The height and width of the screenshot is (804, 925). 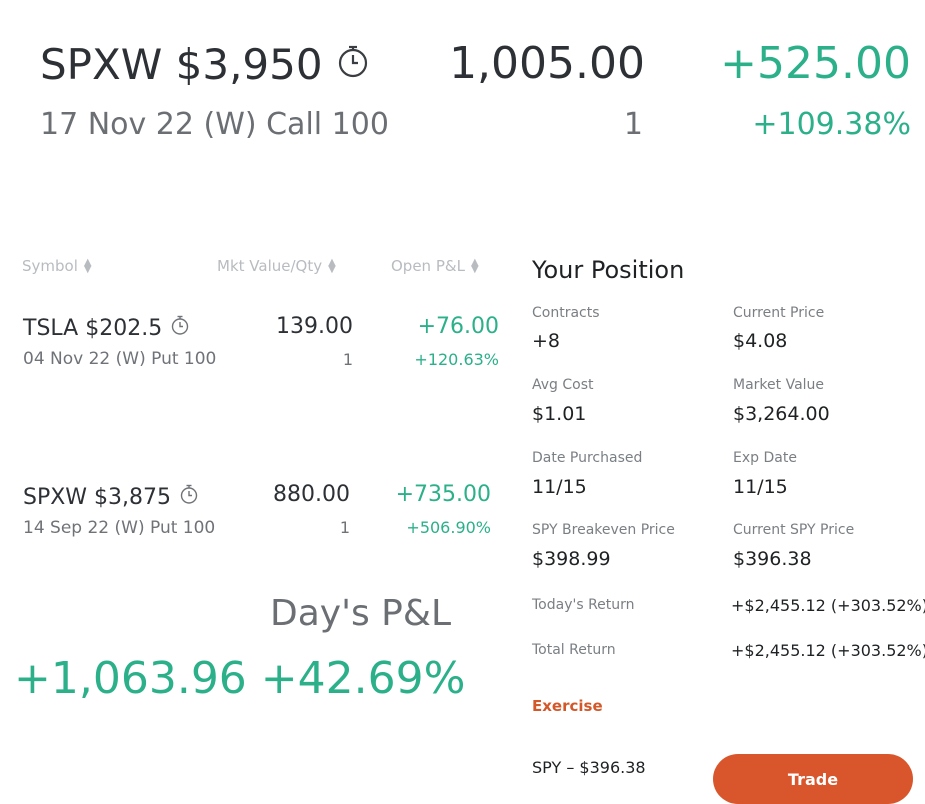 What do you see at coordinates (566, 313) in the screenshot?
I see `contracts-label: Contracts` at bounding box center [566, 313].